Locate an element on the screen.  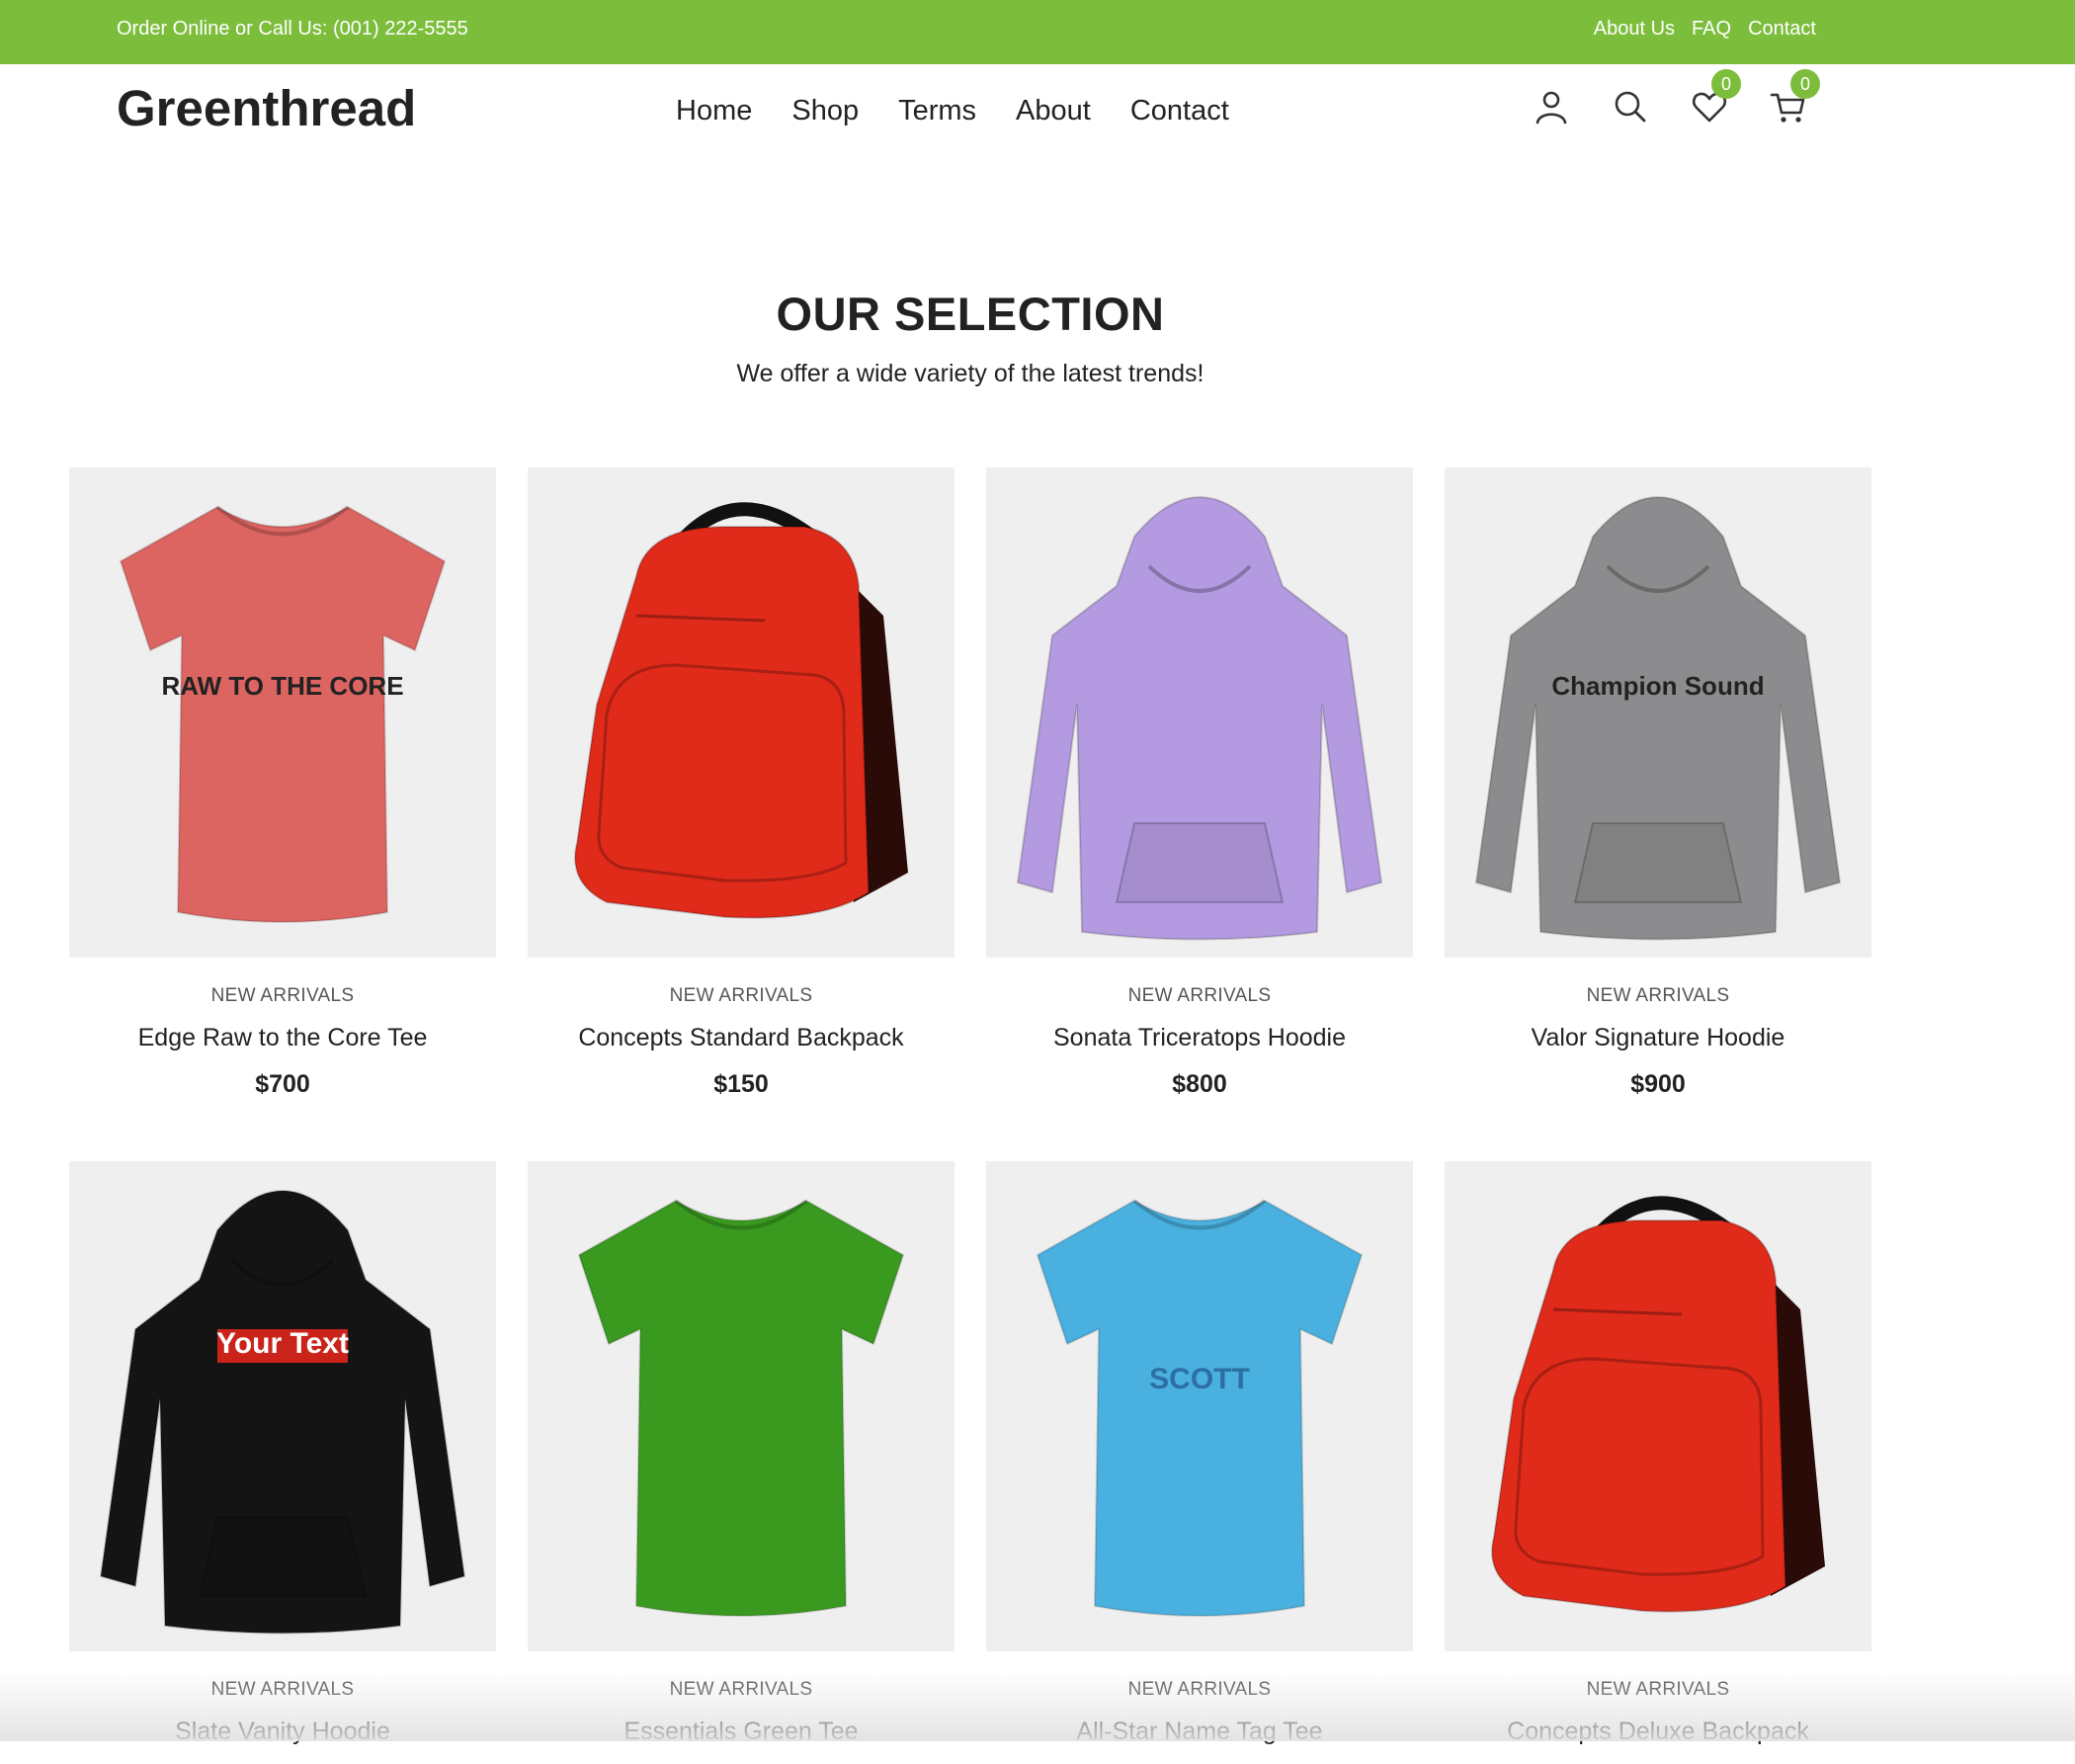
garment-print-text: RAW TO THE CORE is located at coordinates (282, 686).